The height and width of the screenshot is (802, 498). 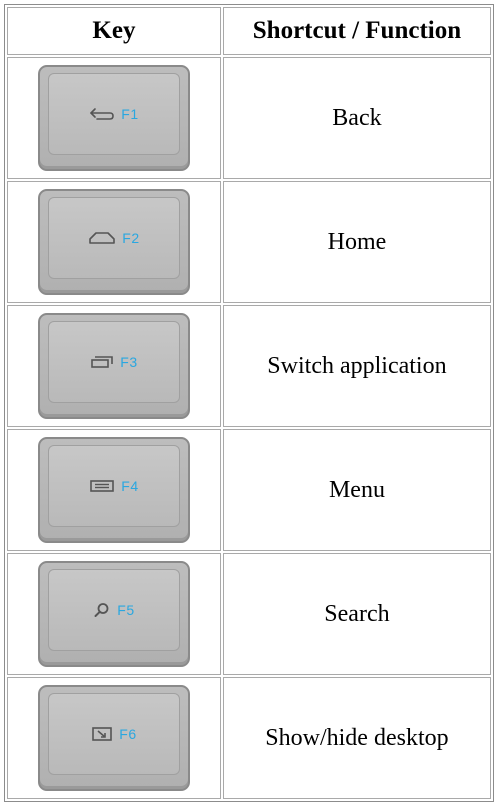 I want to click on desktop-icon, so click(x=102, y=734).